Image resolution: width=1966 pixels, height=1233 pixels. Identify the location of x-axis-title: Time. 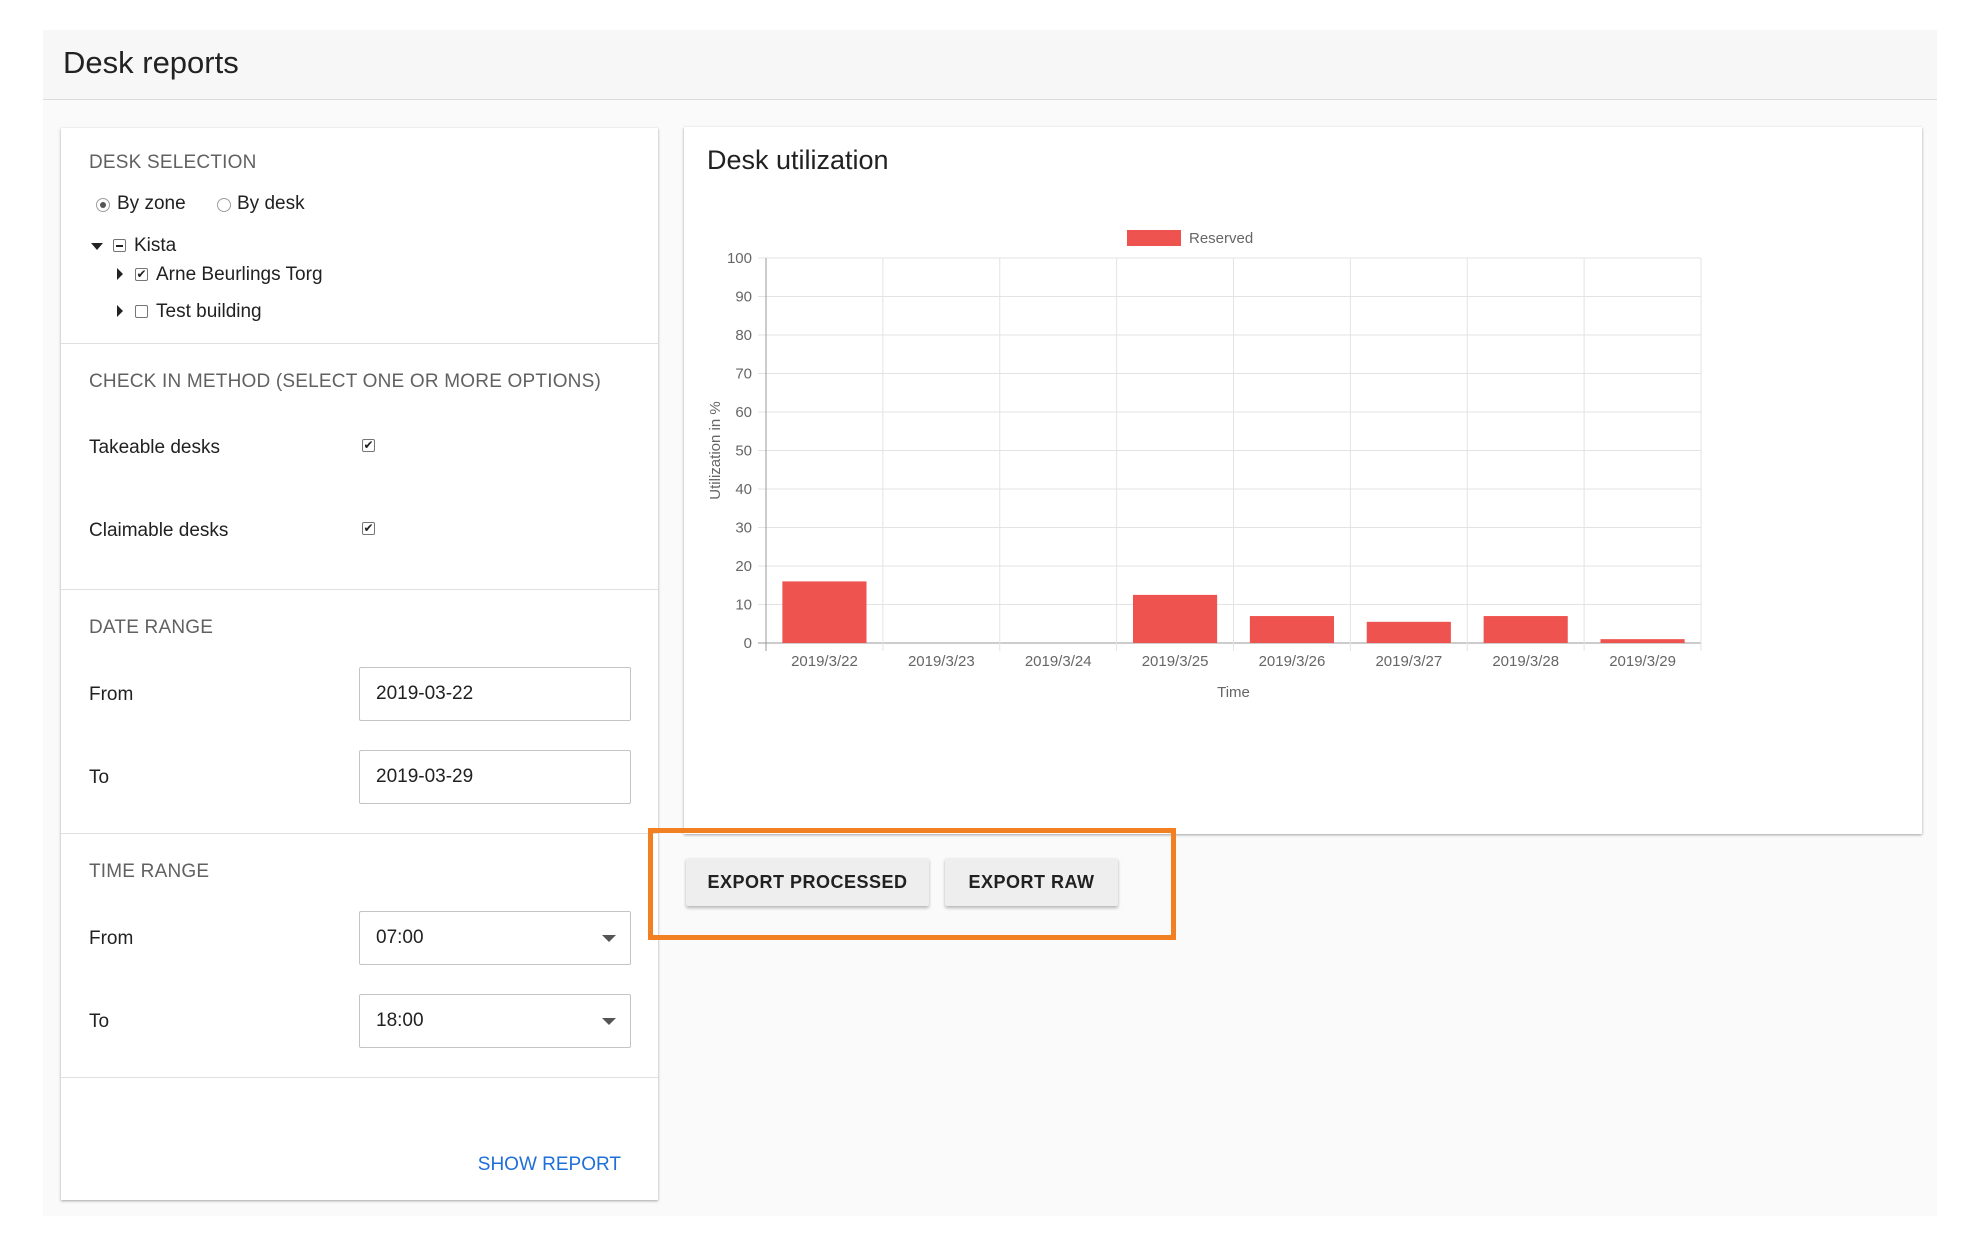
(1233, 692).